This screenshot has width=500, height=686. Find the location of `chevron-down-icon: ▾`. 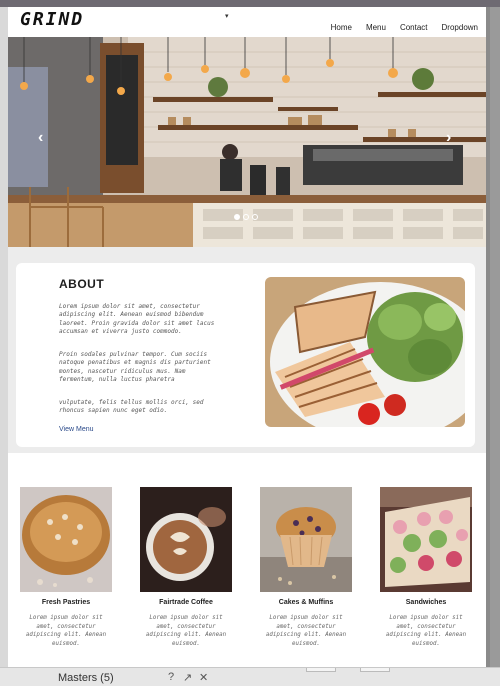

chevron-down-icon: ▾ is located at coordinates (227, 16).